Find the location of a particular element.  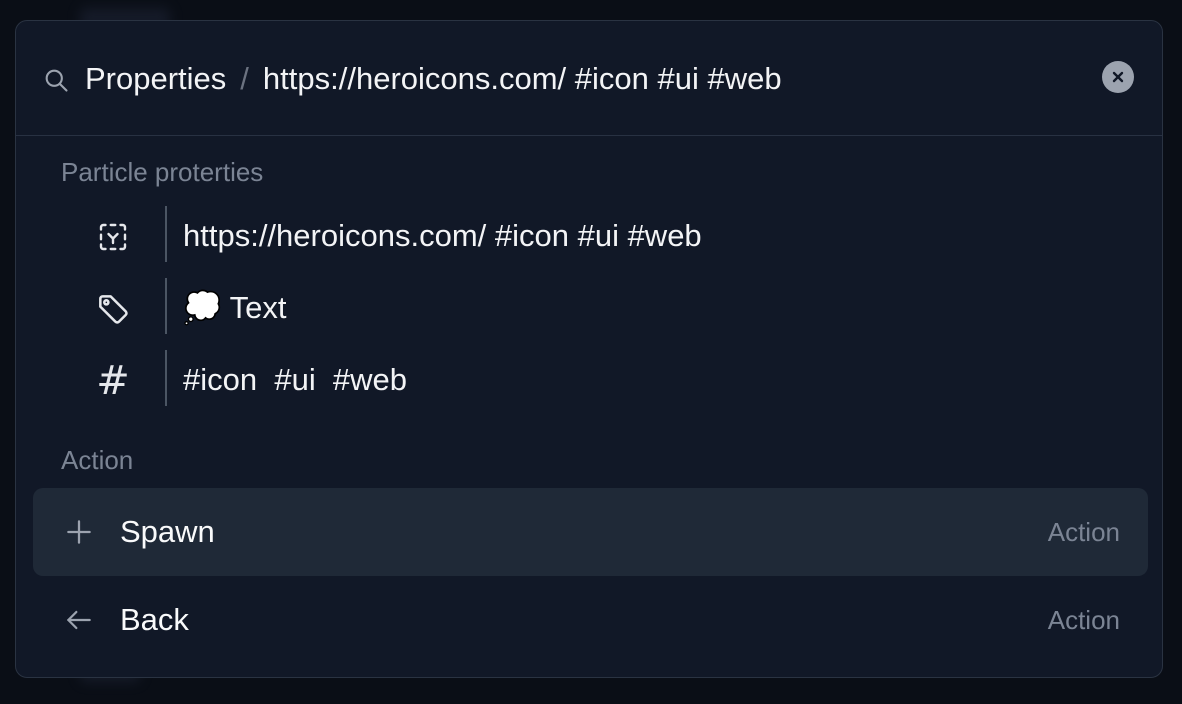

plus-icon is located at coordinates (79, 532).